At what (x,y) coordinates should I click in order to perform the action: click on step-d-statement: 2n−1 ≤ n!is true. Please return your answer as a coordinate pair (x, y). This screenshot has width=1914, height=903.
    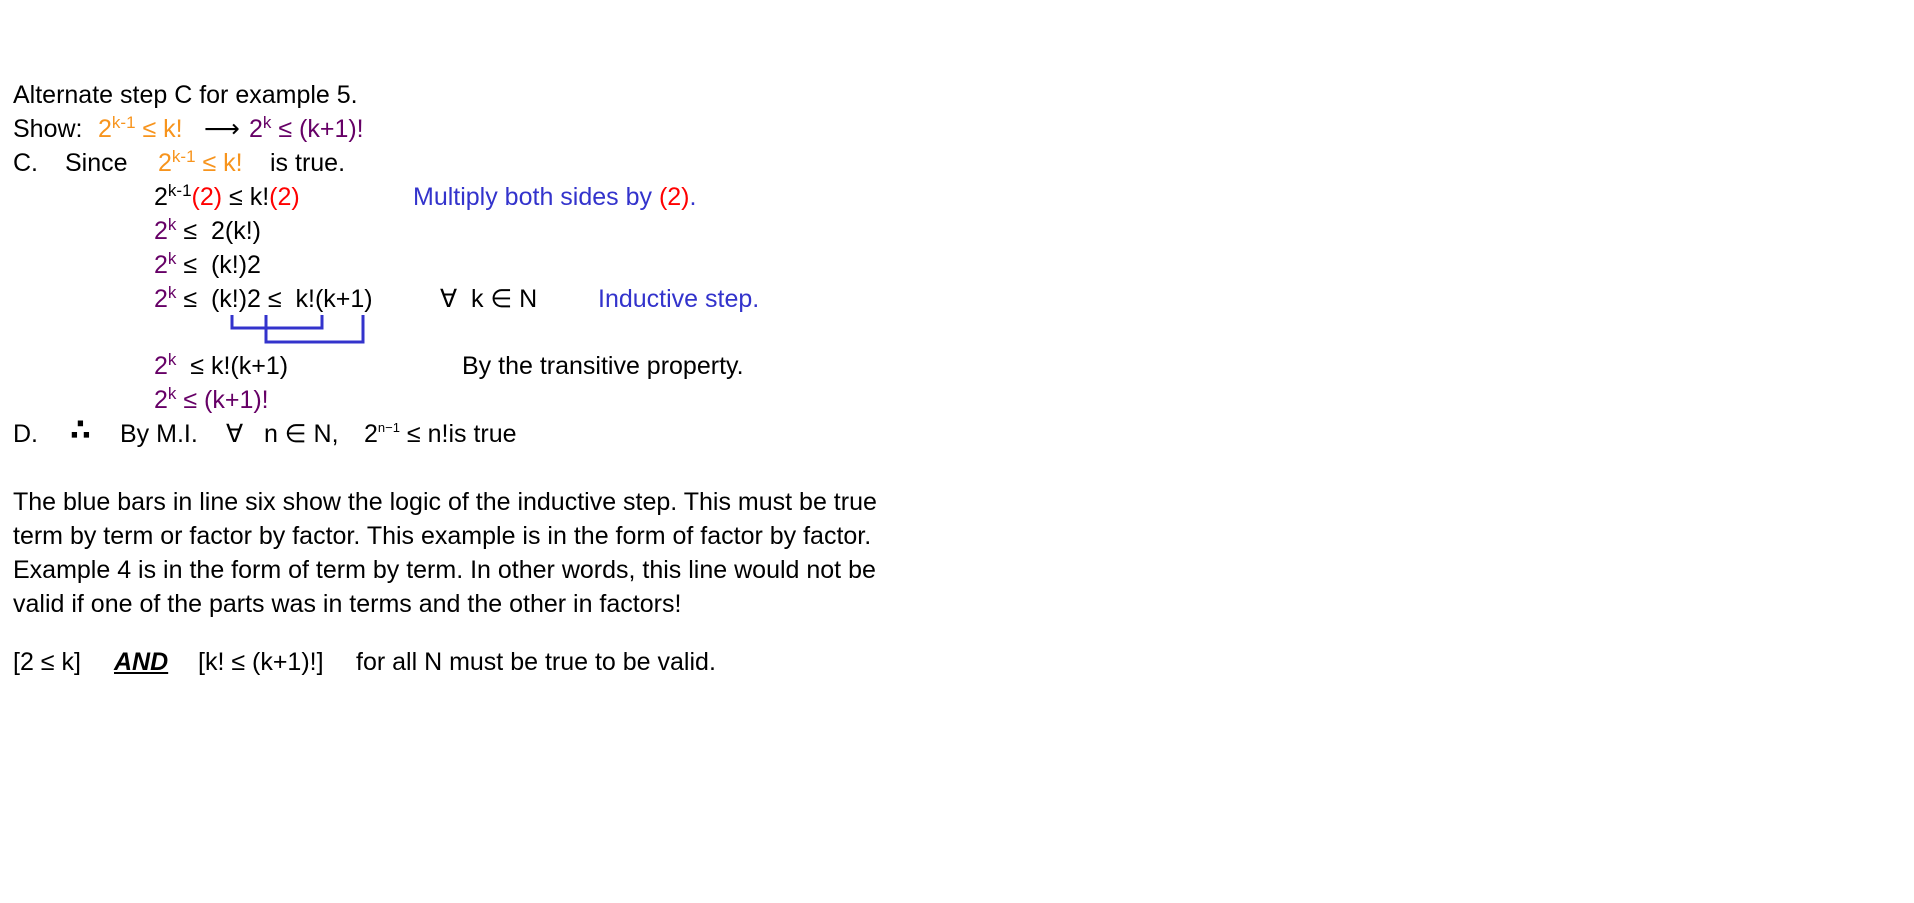
    Looking at the image, I should click on (440, 434).